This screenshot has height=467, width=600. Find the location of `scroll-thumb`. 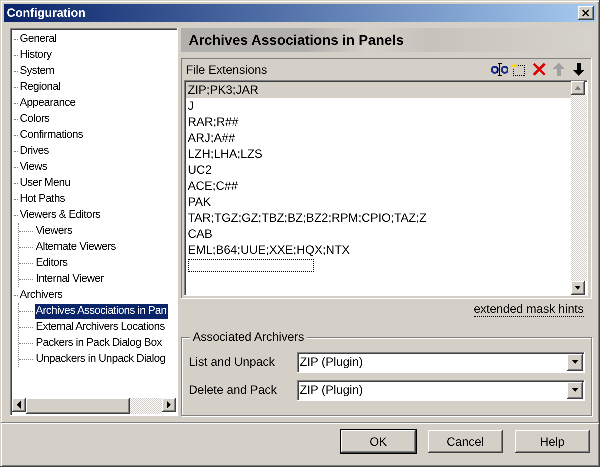

scroll-thumb is located at coordinates (78, 406).